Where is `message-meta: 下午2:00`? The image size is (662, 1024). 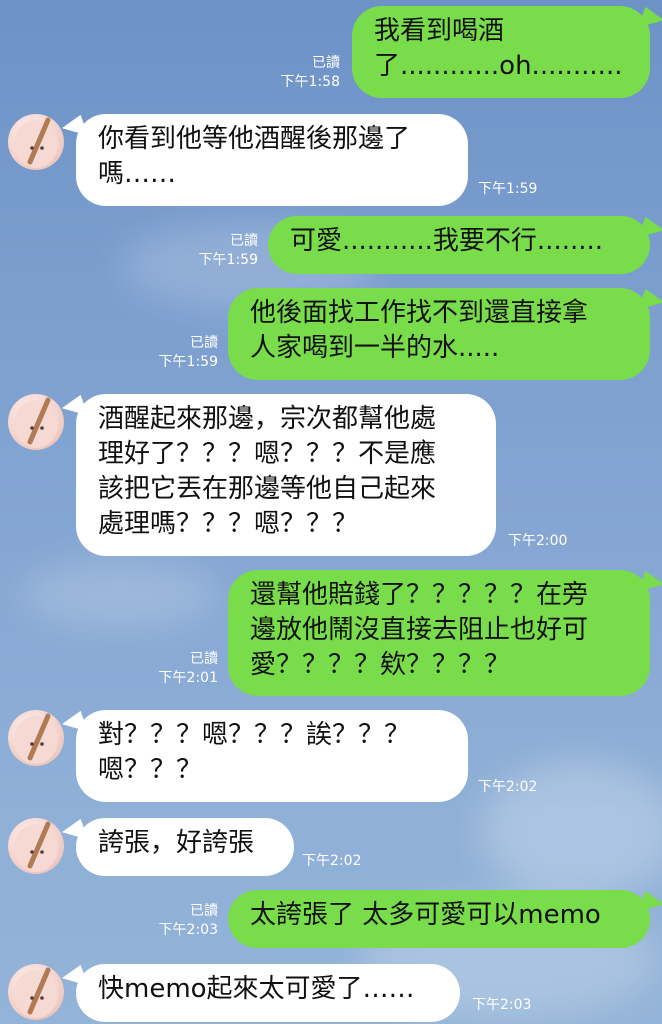 message-meta: 下午2:00 is located at coordinates (537, 541).